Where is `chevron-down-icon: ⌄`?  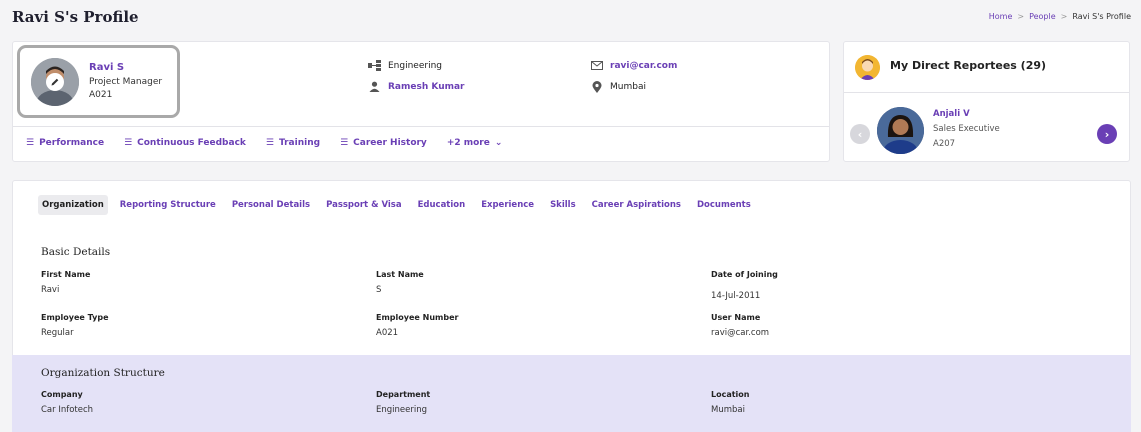
chevron-down-icon: ⌄ is located at coordinates (498, 143).